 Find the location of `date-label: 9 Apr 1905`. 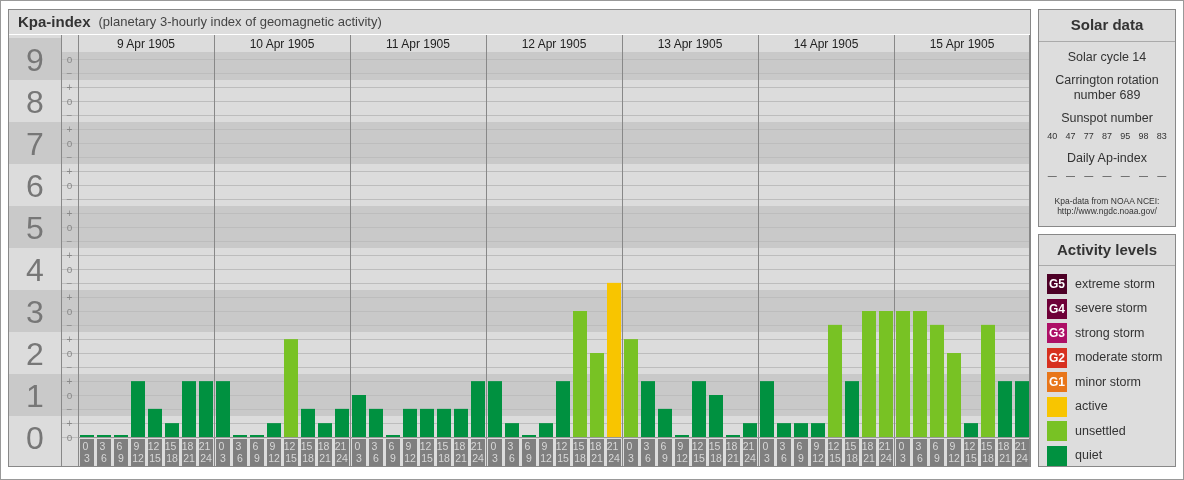

date-label: 9 Apr 1905 is located at coordinates (146, 44).